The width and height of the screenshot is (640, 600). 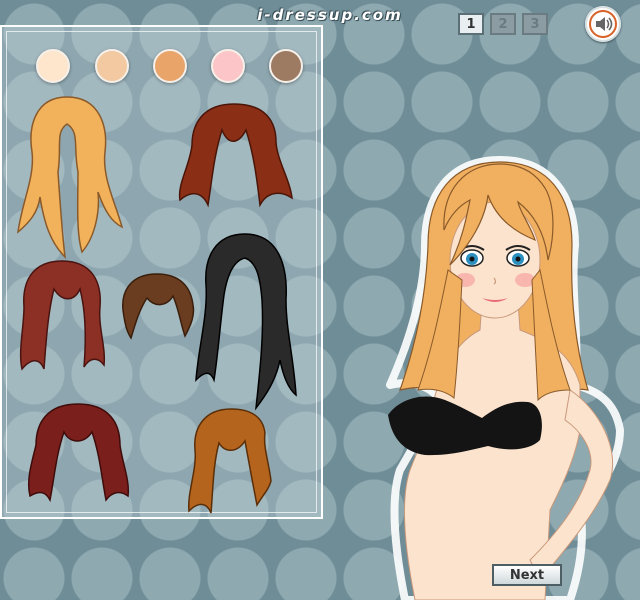 What do you see at coordinates (228, 461) in the screenshot?
I see `hair-option-copper-wavy` at bounding box center [228, 461].